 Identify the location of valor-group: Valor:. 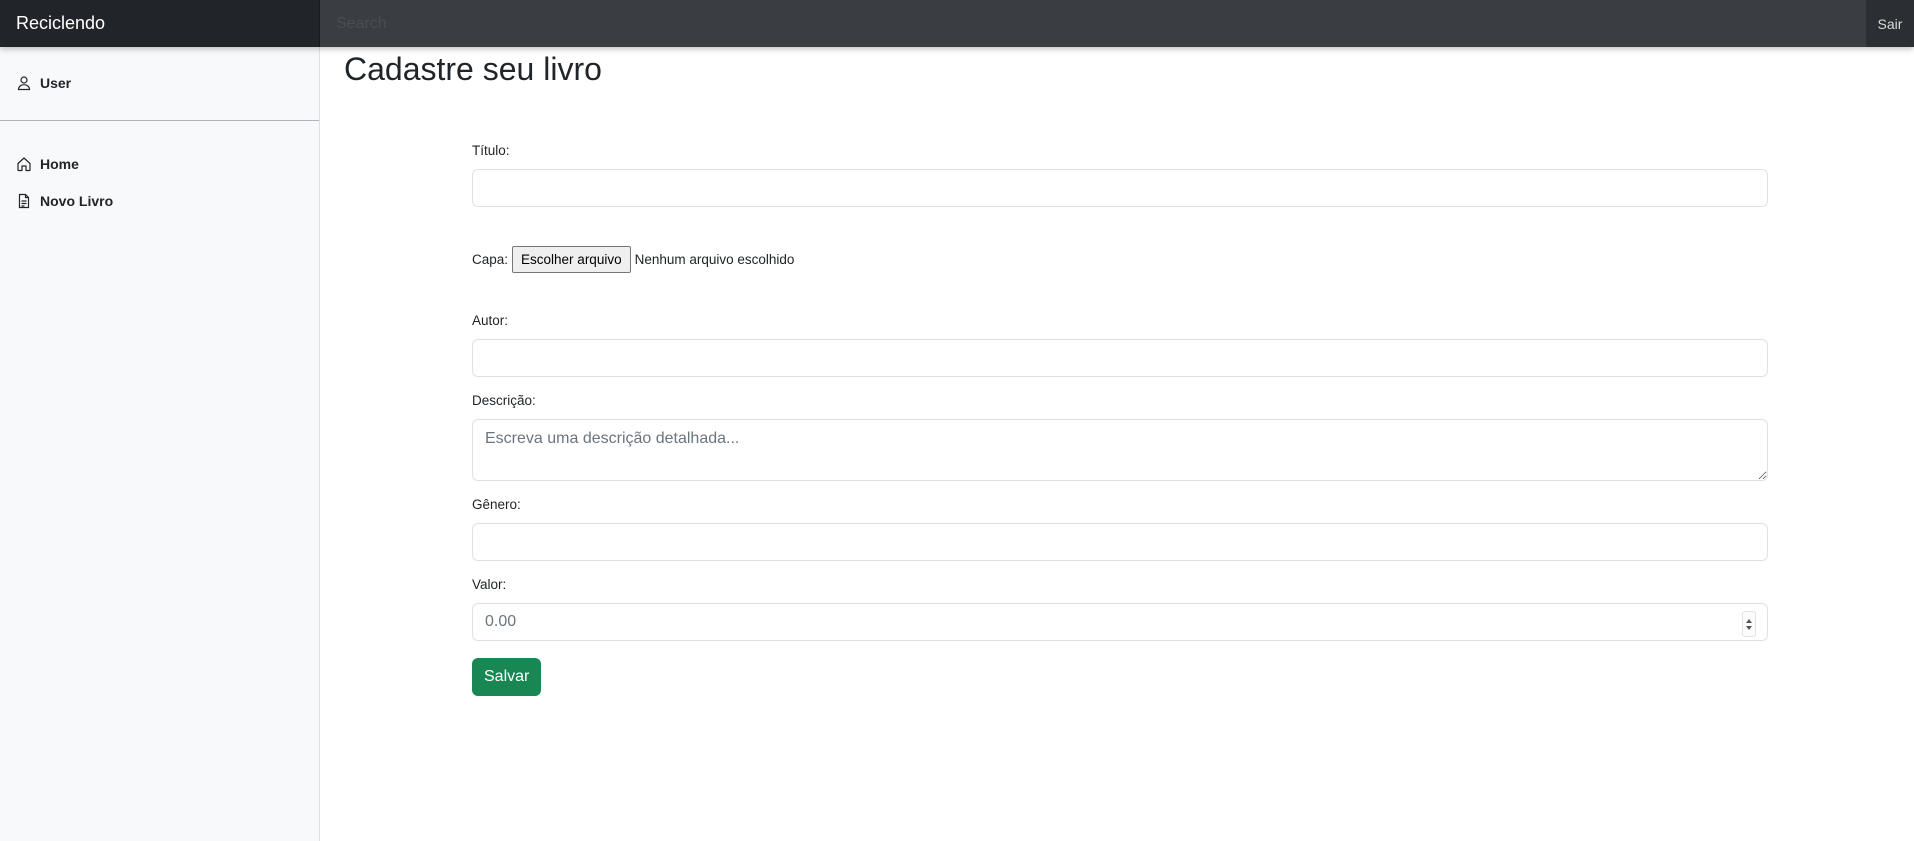
(1120, 609).